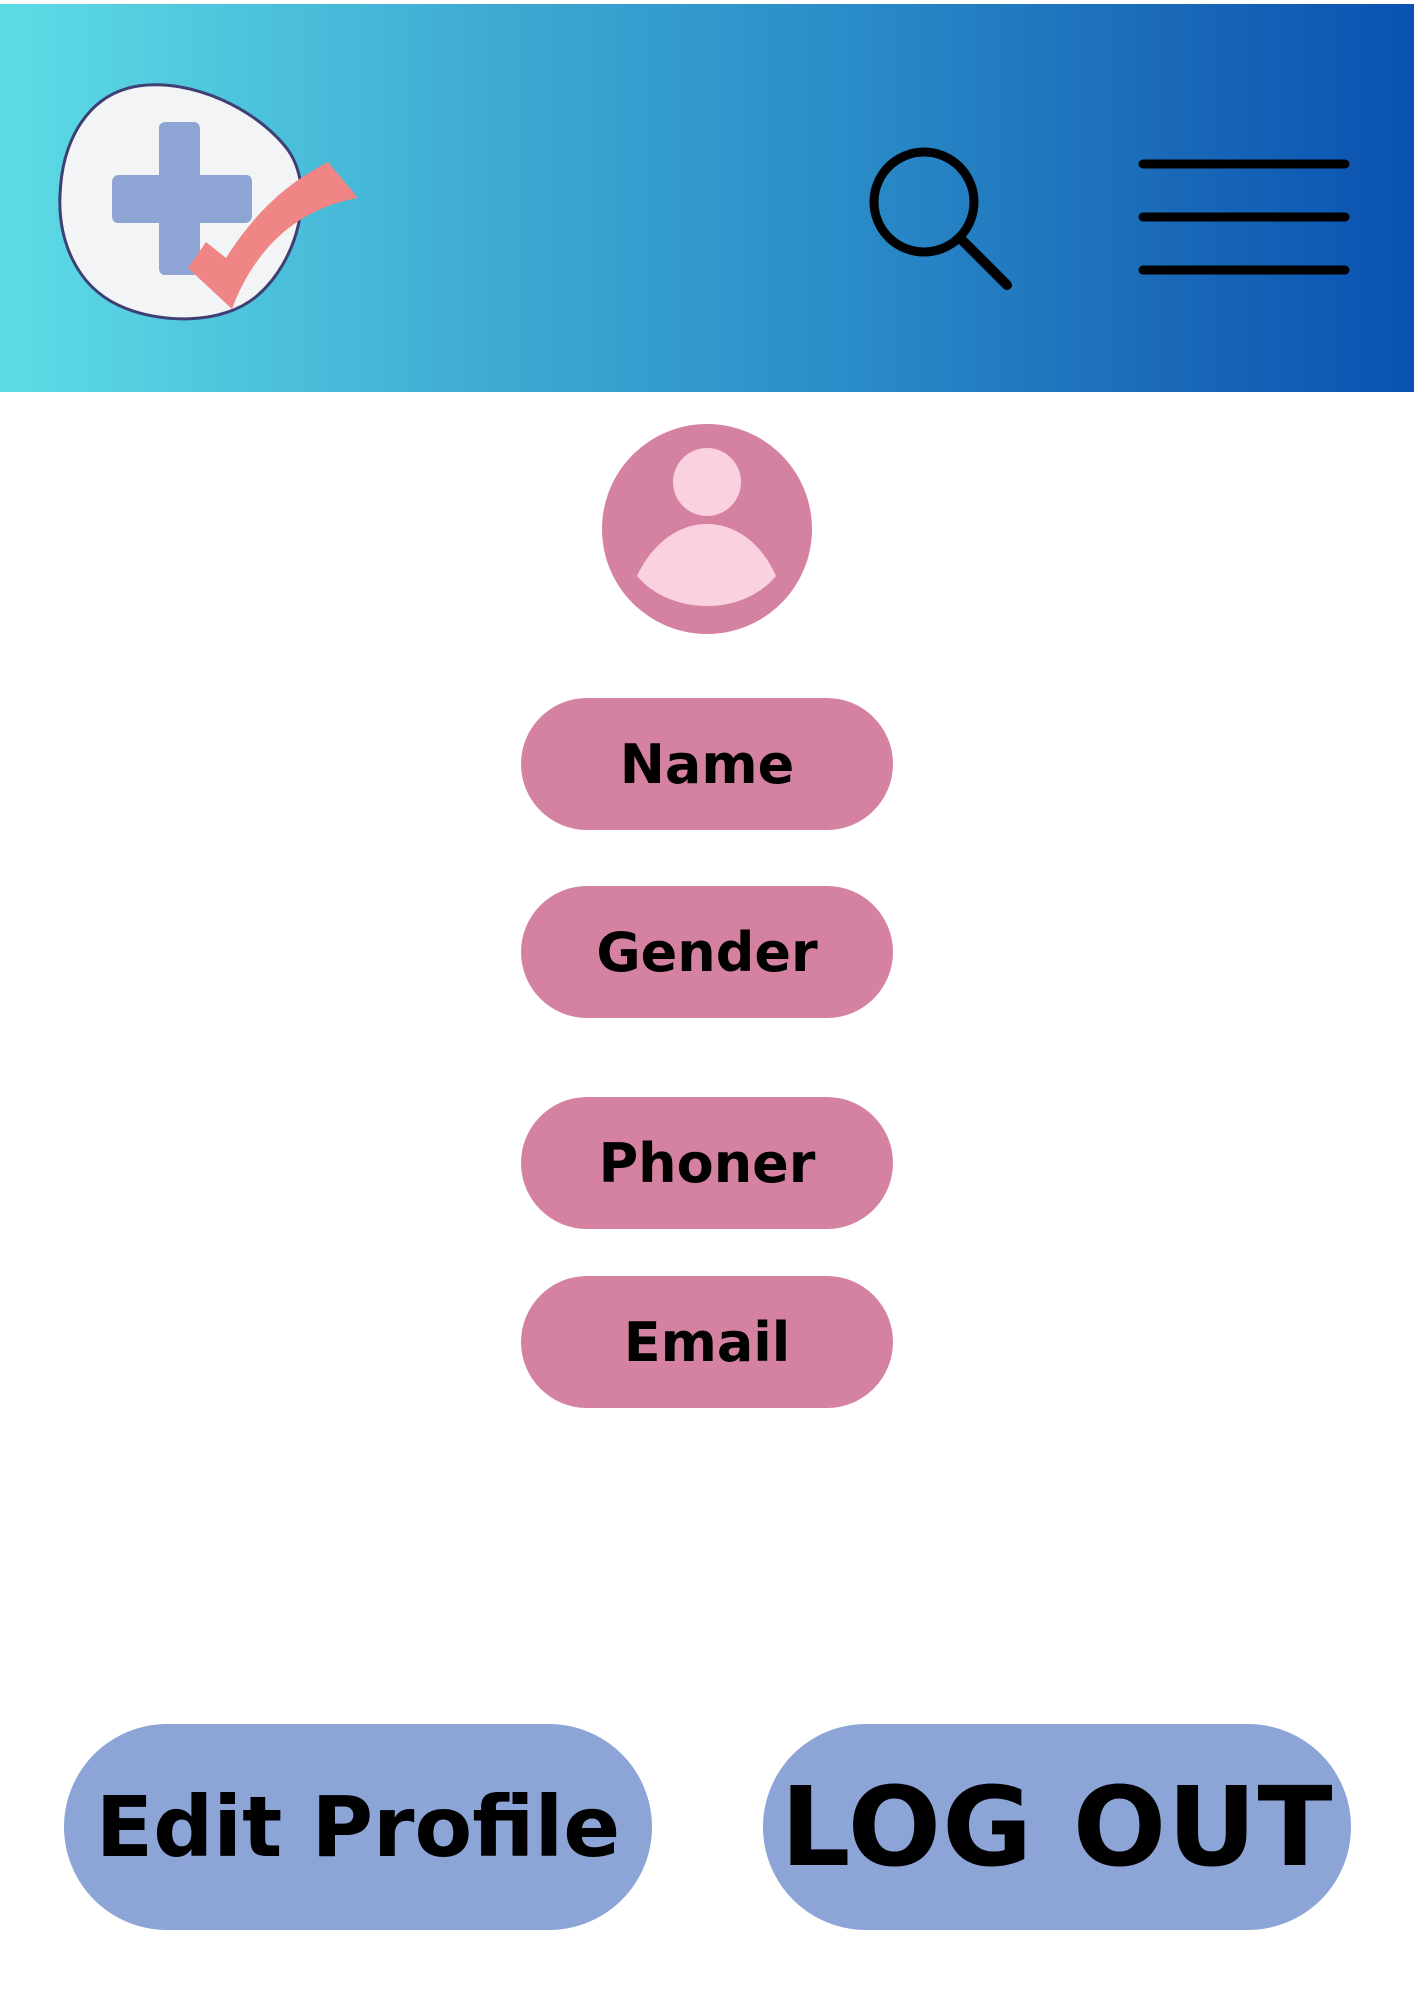  Describe the element at coordinates (208, 202) in the screenshot. I see `medical-cross-check-logo-icon` at that location.